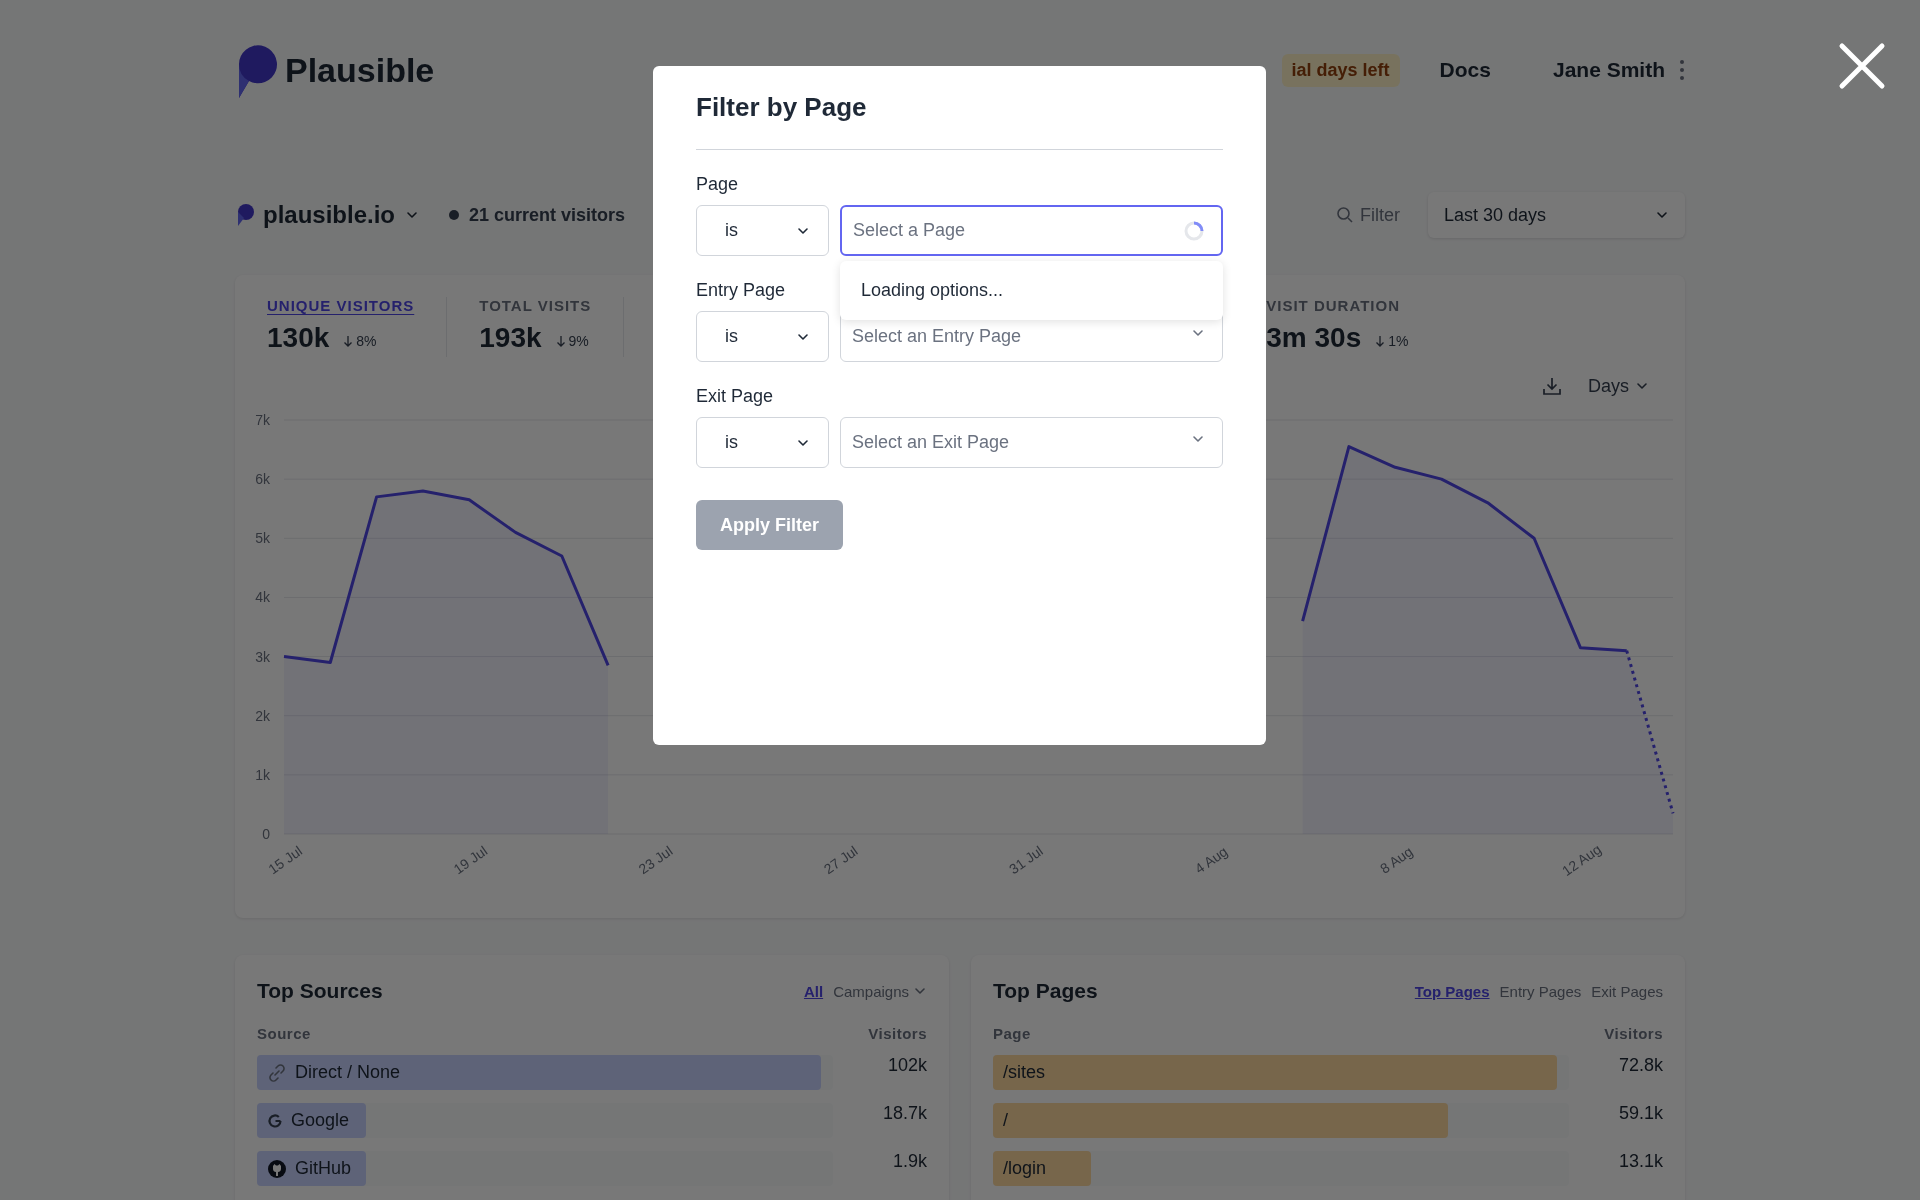 The height and width of the screenshot is (1200, 1920). What do you see at coordinates (880, 991) in the screenshot?
I see `tab-link: Campaigns` at bounding box center [880, 991].